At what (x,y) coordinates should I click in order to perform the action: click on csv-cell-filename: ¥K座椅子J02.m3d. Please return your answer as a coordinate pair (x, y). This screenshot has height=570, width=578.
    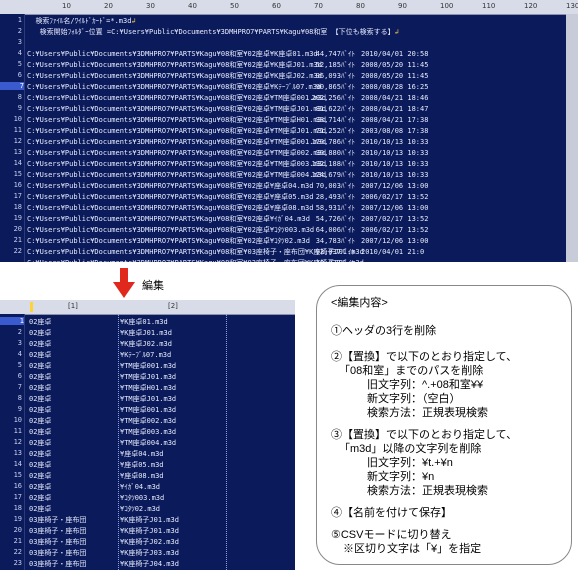
    Looking at the image, I should click on (149, 542).